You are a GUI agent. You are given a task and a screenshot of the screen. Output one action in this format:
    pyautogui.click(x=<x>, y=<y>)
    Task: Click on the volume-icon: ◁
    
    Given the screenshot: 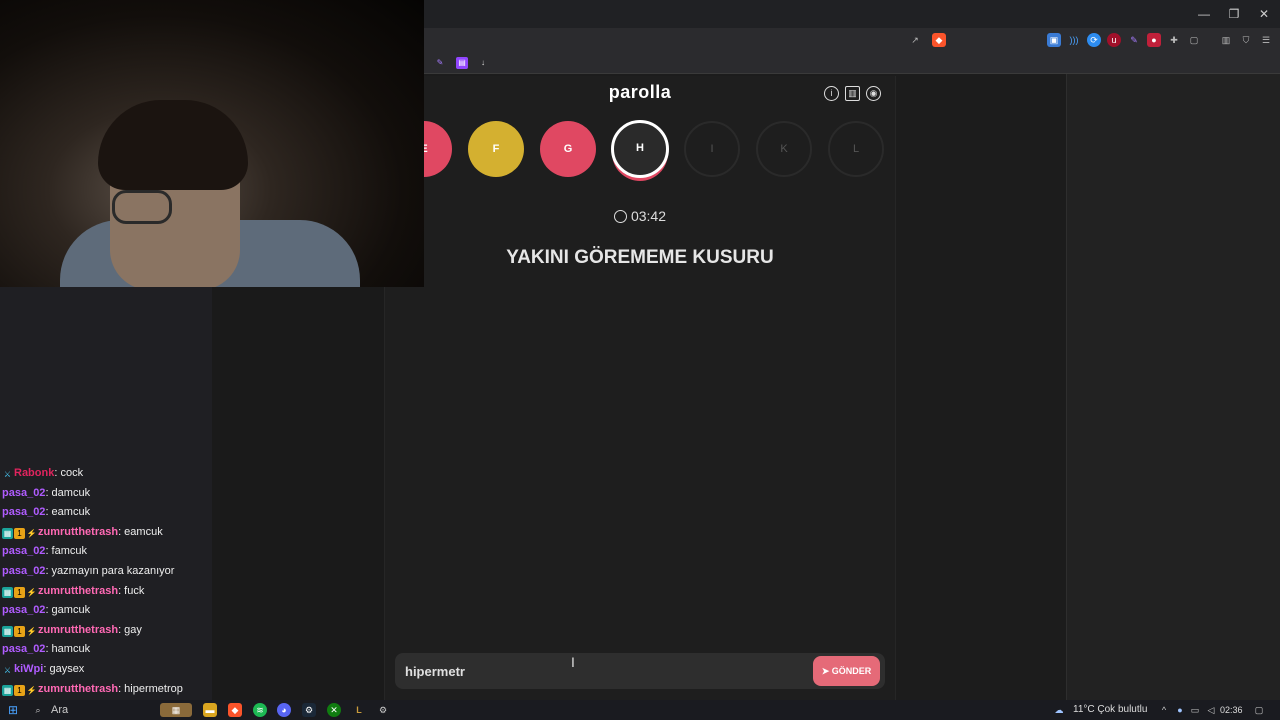 What is the action you would take?
    pyautogui.click(x=1211, y=710)
    